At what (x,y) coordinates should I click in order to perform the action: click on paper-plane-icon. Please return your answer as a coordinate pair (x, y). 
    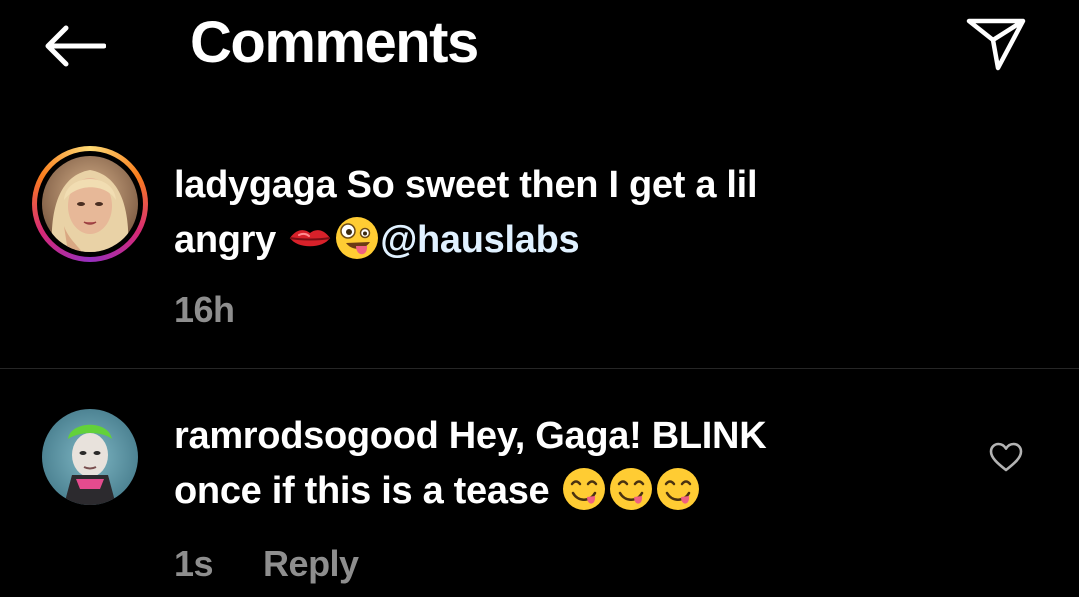
    Looking at the image, I should click on (996, 44).